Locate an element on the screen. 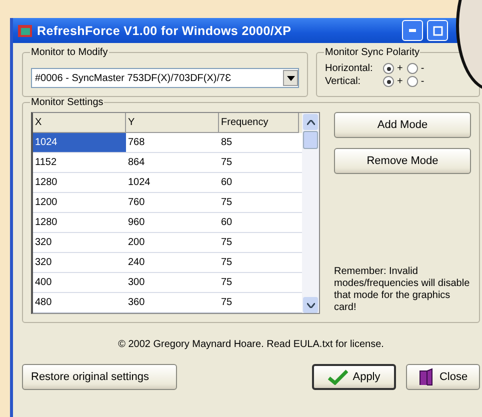 The height and width of the screenshot is (417, 482). table-cell: 960 is located at coordinates (172, 222).